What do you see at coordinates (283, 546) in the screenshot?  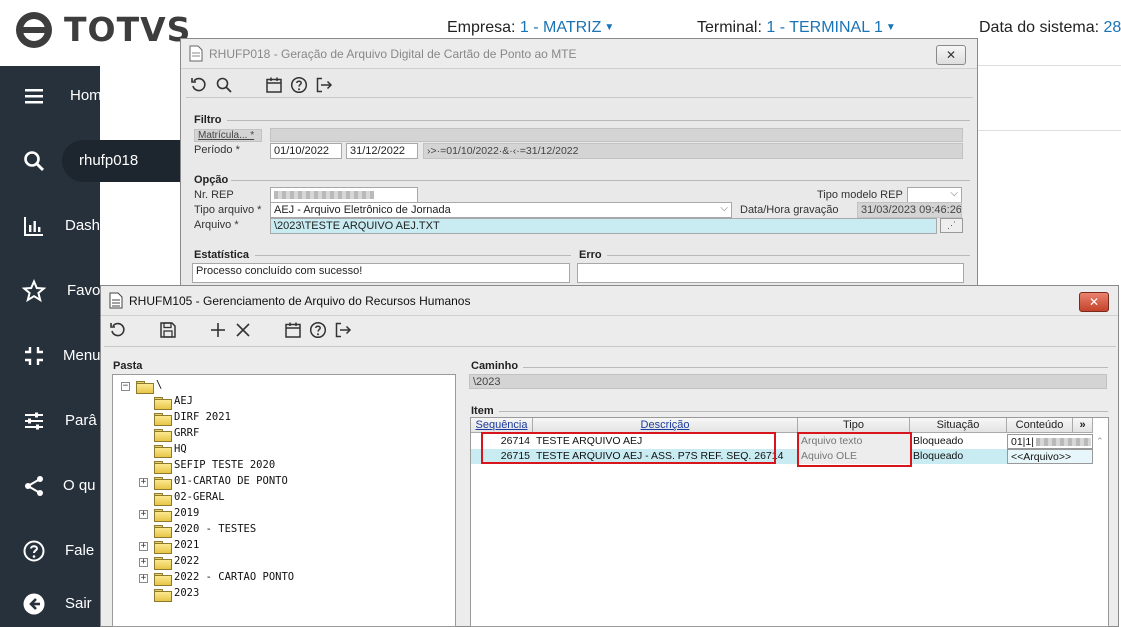 I see `tree-node: +2021` at bounding box center [283, 546].